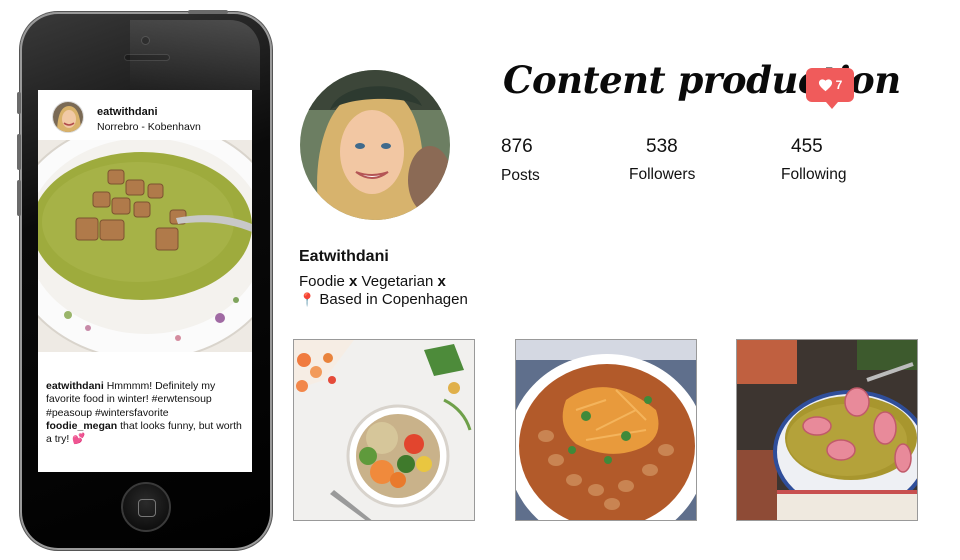  I want to click on stat-followers-value: 538, so click(662, 146).